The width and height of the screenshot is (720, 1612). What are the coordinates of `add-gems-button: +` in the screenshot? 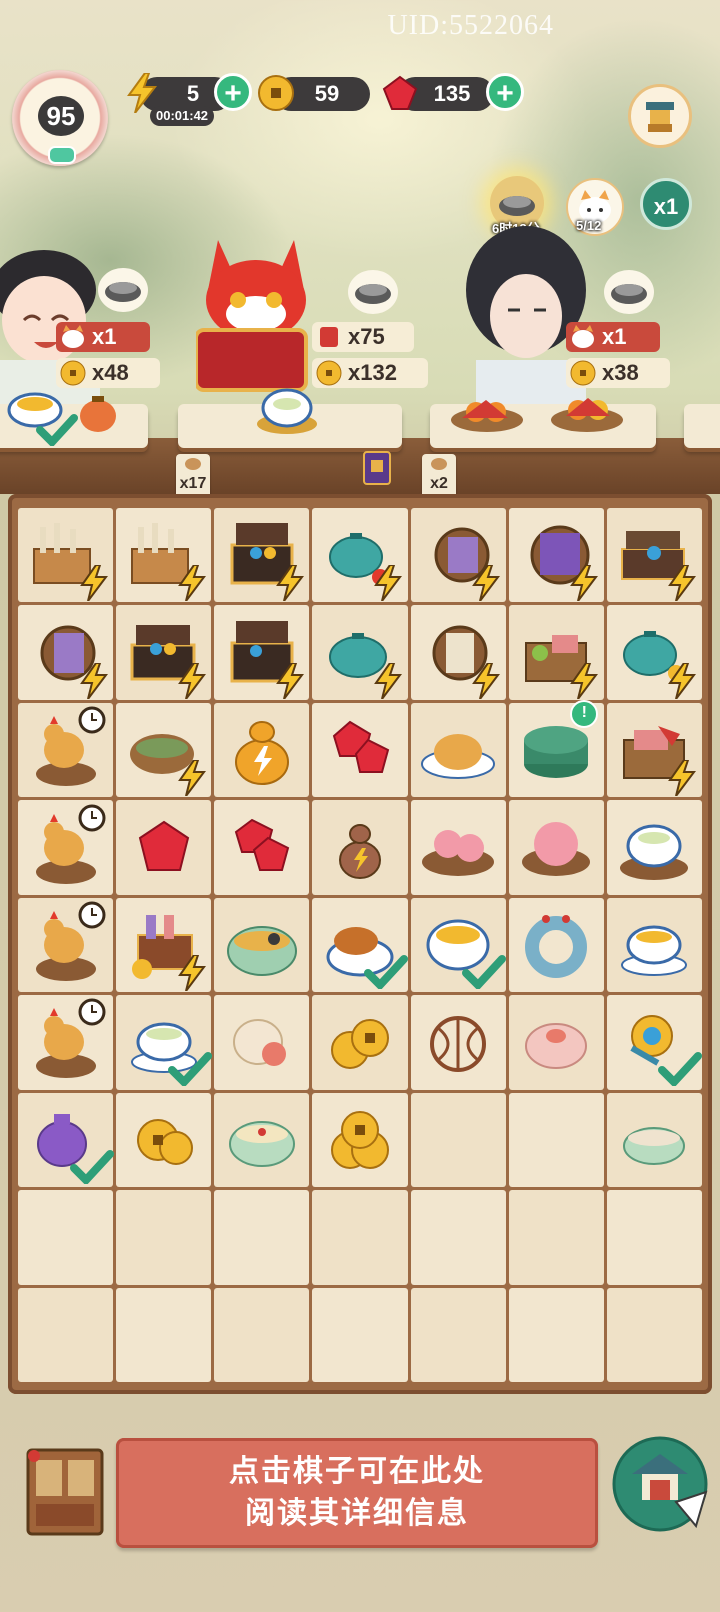 It's located at (505, 92).